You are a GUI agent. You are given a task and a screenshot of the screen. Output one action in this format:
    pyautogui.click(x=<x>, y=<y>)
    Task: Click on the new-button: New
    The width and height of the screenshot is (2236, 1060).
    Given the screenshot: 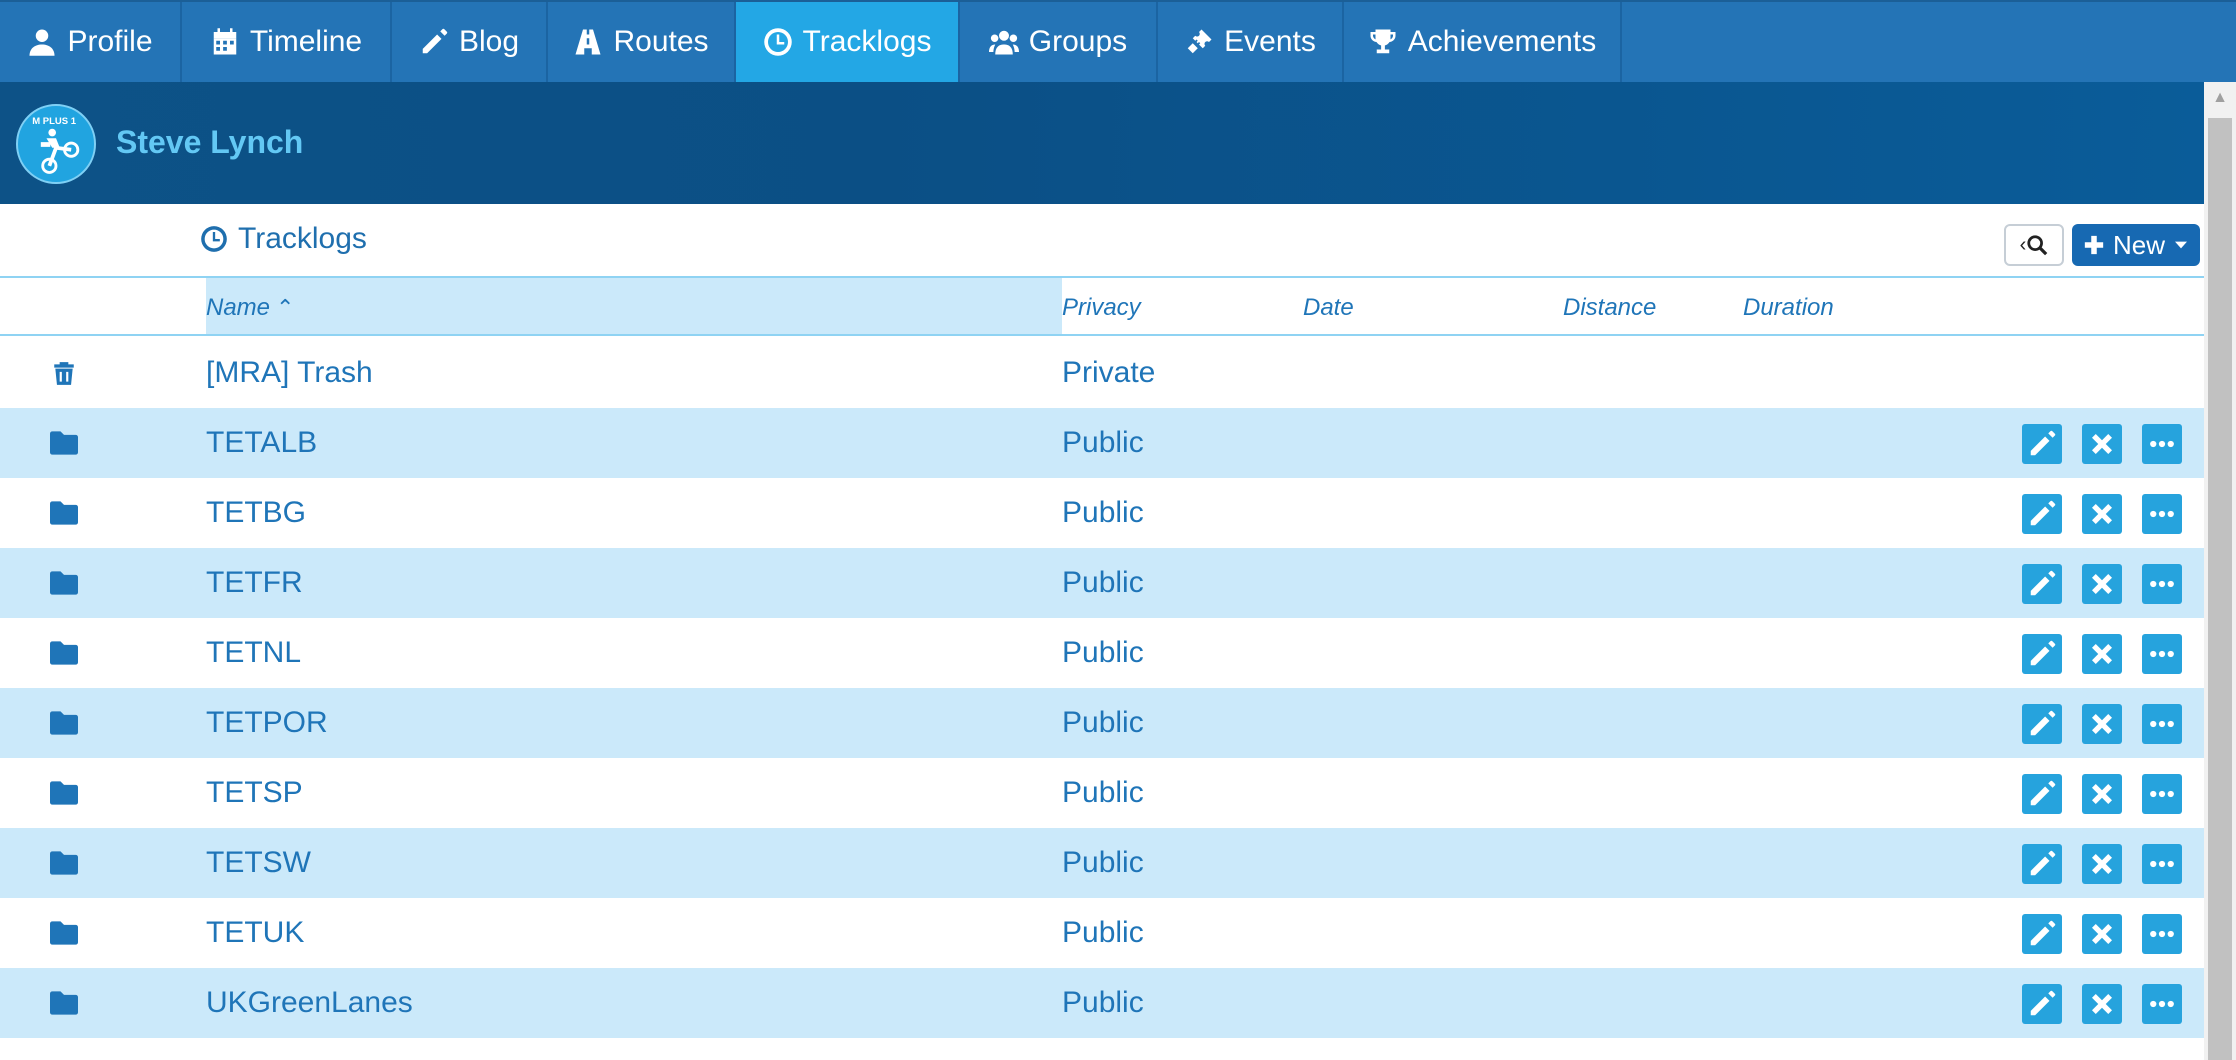 What is the action you would take?
    pyautogui.click(x=2136, y=245)
    